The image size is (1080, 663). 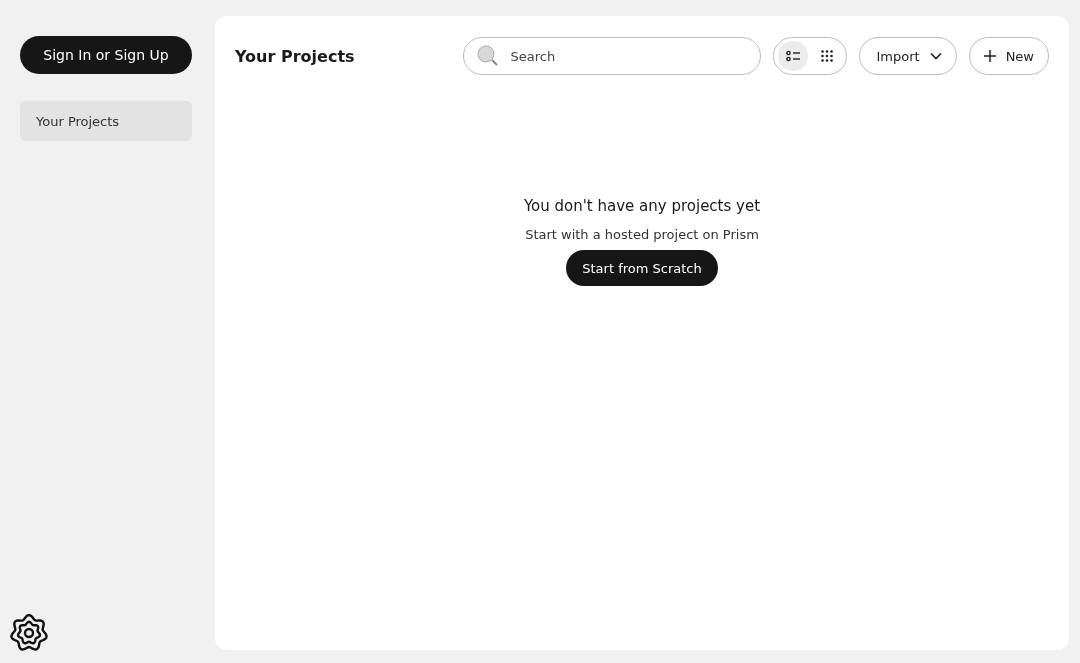 I want to click on sidebar-item: Your Projects, so click(x=106, y=121).